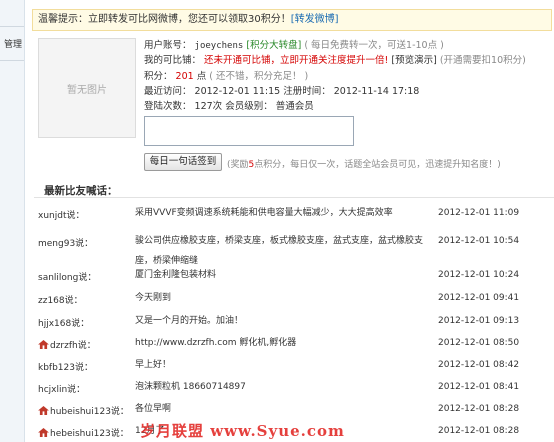 The width and height of the screenshot is (554, 442). Describe the element at coordinates (13, 43) in the screenshot. I see `sidebar-item-manage: 管理` at that location.